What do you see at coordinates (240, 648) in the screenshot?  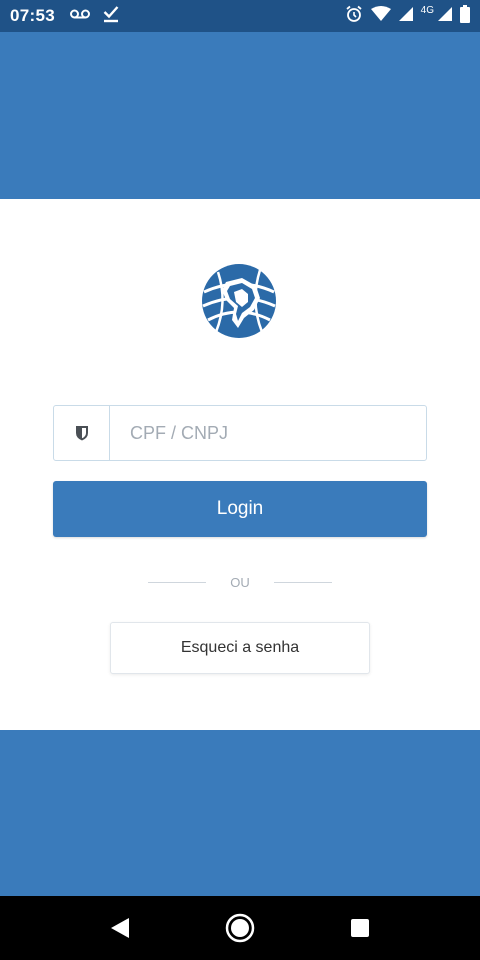 I see `forgot-password-button: Esqueci a senha` at bounding box center [240, 648].